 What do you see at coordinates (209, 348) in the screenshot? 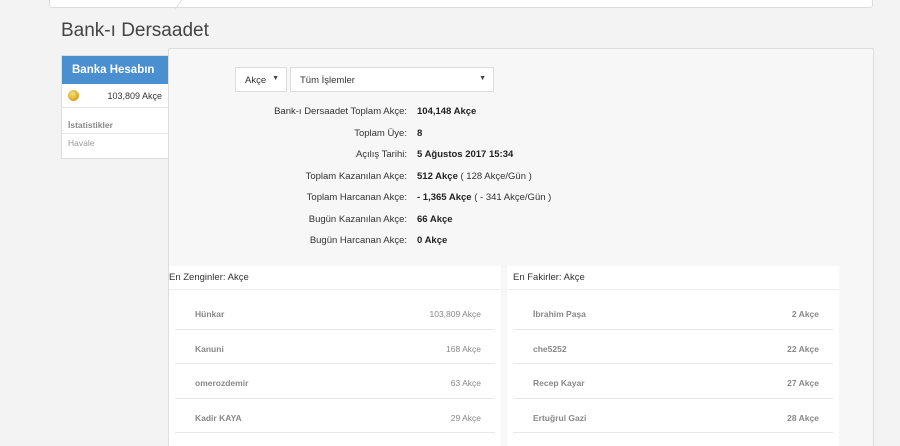
I see `member-name: Kanuni` at bounding box center [209, 348].